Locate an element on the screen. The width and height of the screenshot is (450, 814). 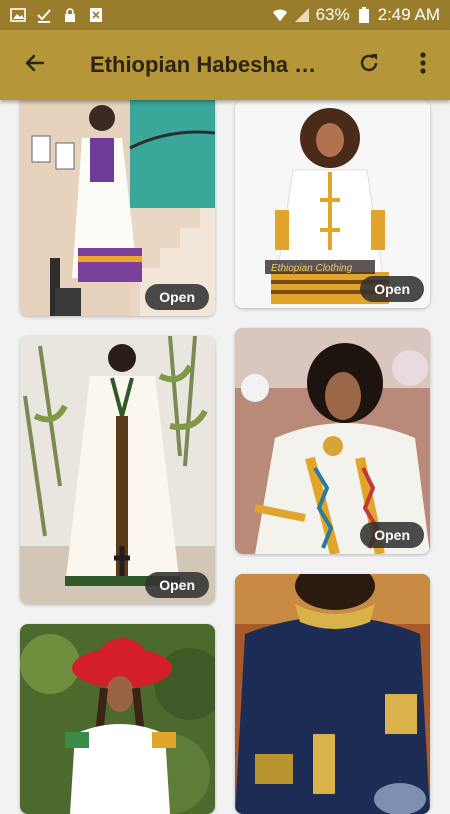
wifi-icon is located at coordinates (280, 15).